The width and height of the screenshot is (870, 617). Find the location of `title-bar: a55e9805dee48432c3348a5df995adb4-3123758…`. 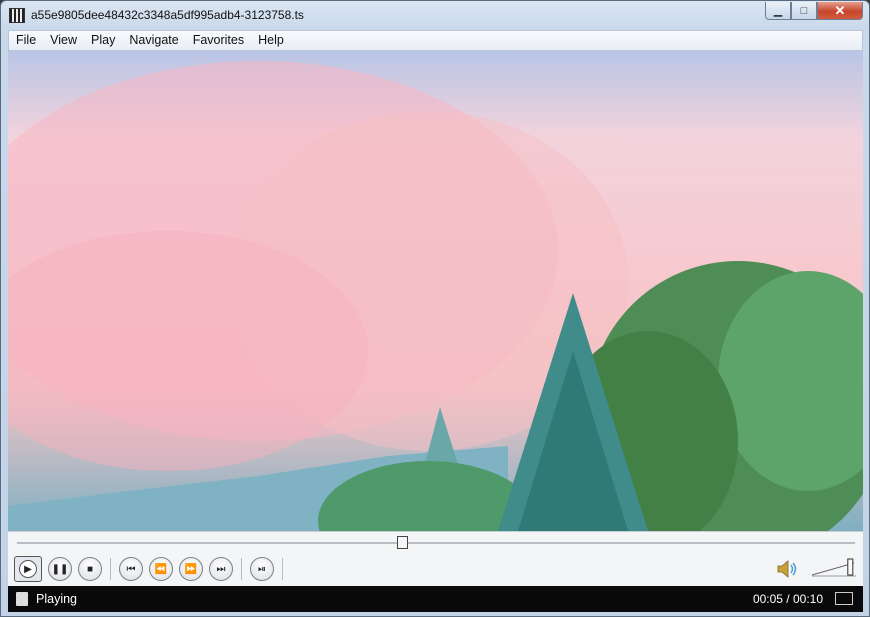

title-bar: a55e9805dee48432c3348a5df995adb4-3123758… is located at coordinates (435, 15).